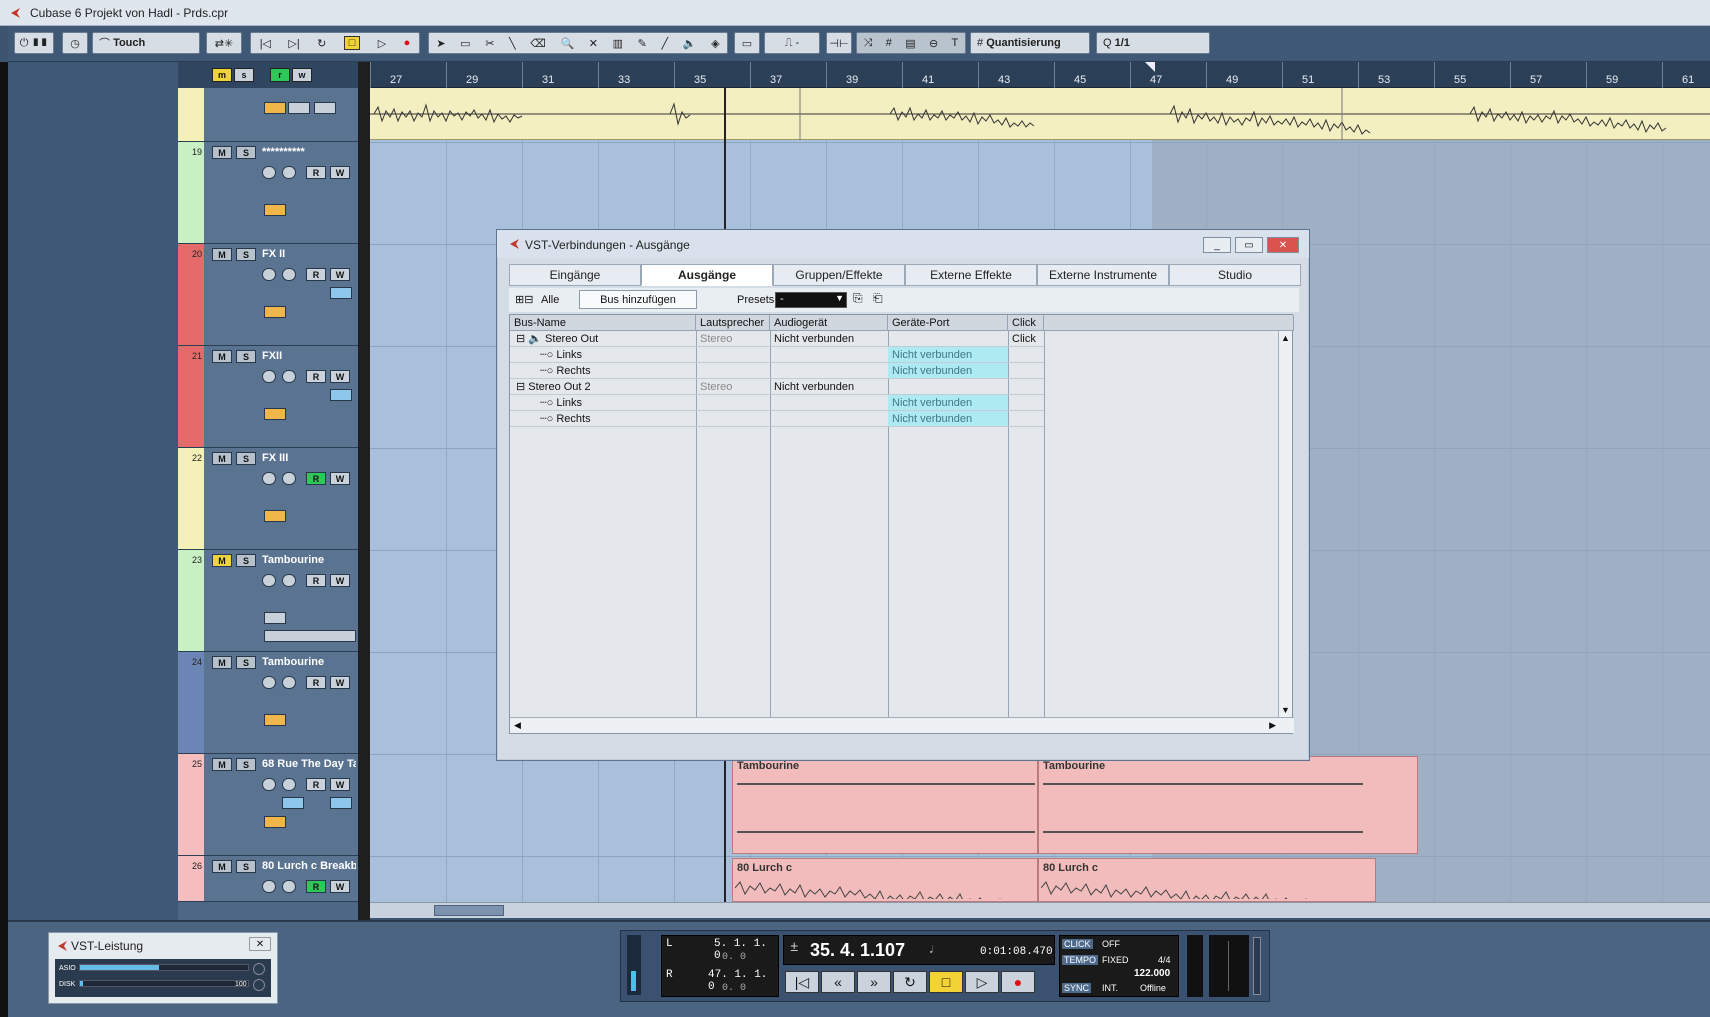  What do you see at coordinates (946, 982) in the screenshot?
I see `stop-button: □` at bounding box center [946, 982].